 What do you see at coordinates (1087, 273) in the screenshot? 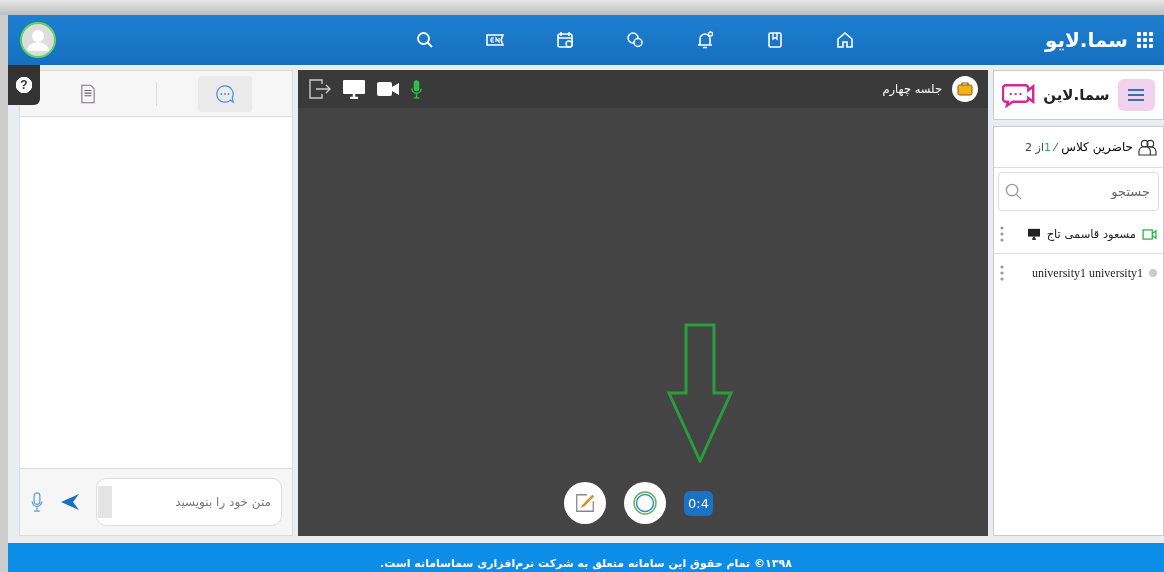
I see `participant-name: university1 university1` at bounding box center [1087, 273].